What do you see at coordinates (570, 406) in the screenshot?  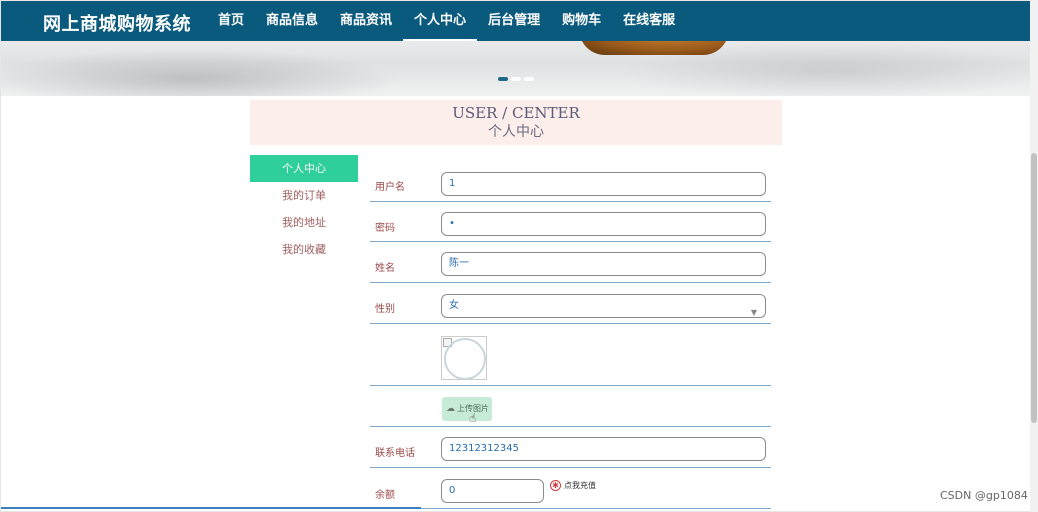 I see `form-row-upload: ☁ 上传图片 ☝` at bounding box center [570, 406].